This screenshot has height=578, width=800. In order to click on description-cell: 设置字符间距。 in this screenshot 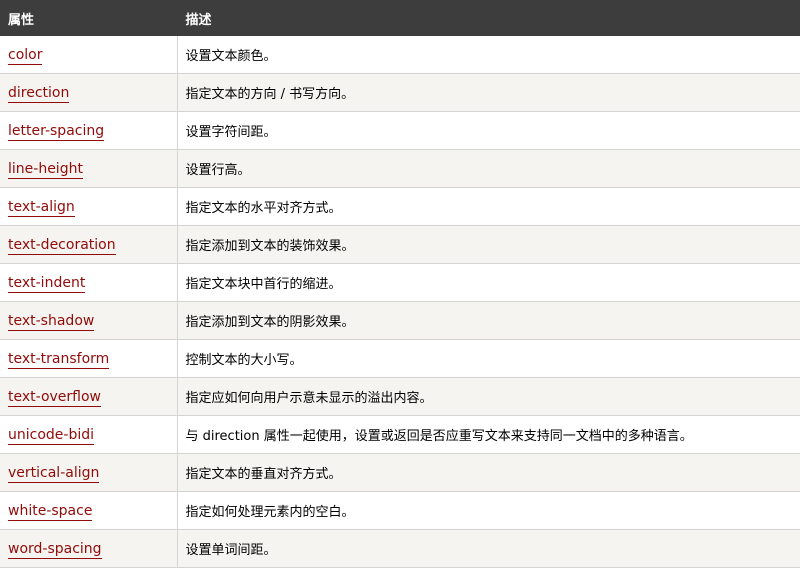, I will do `click(488, 130)`.